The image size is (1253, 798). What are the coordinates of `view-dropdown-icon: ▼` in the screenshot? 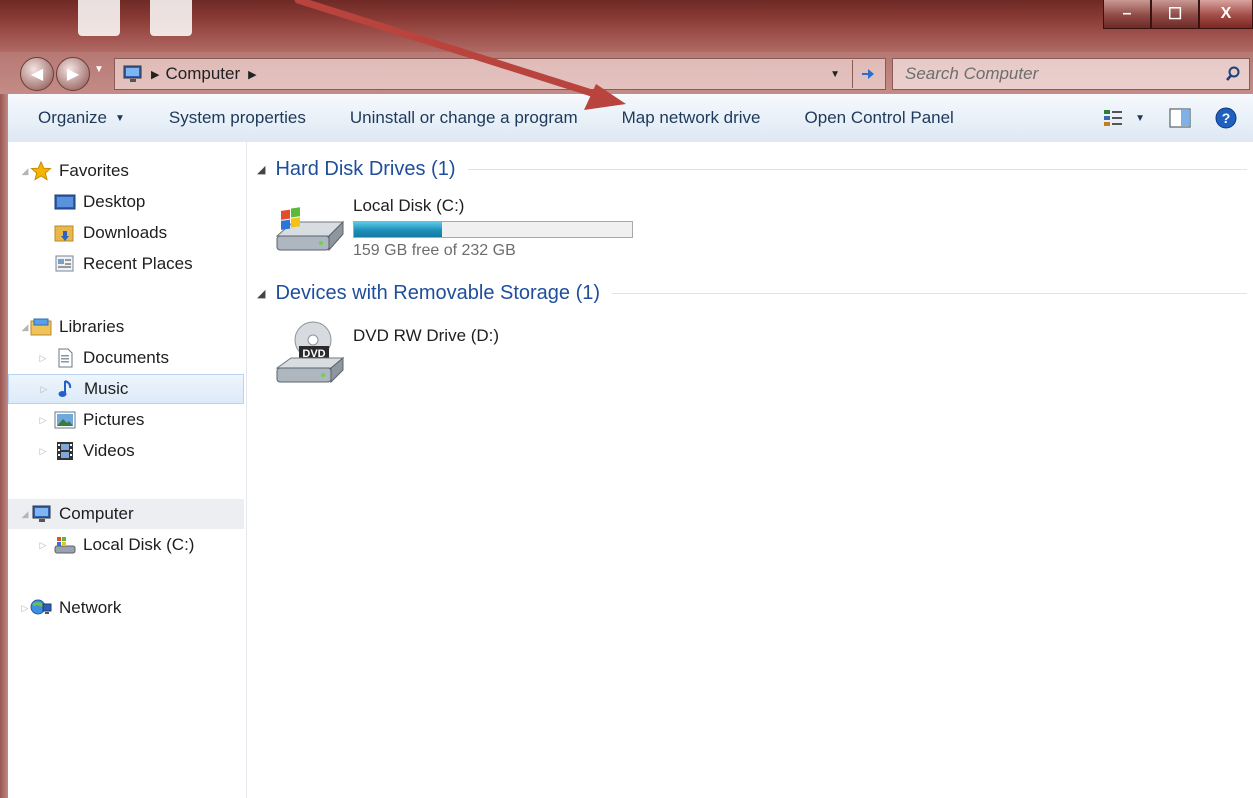 It's located at (1140, 118).